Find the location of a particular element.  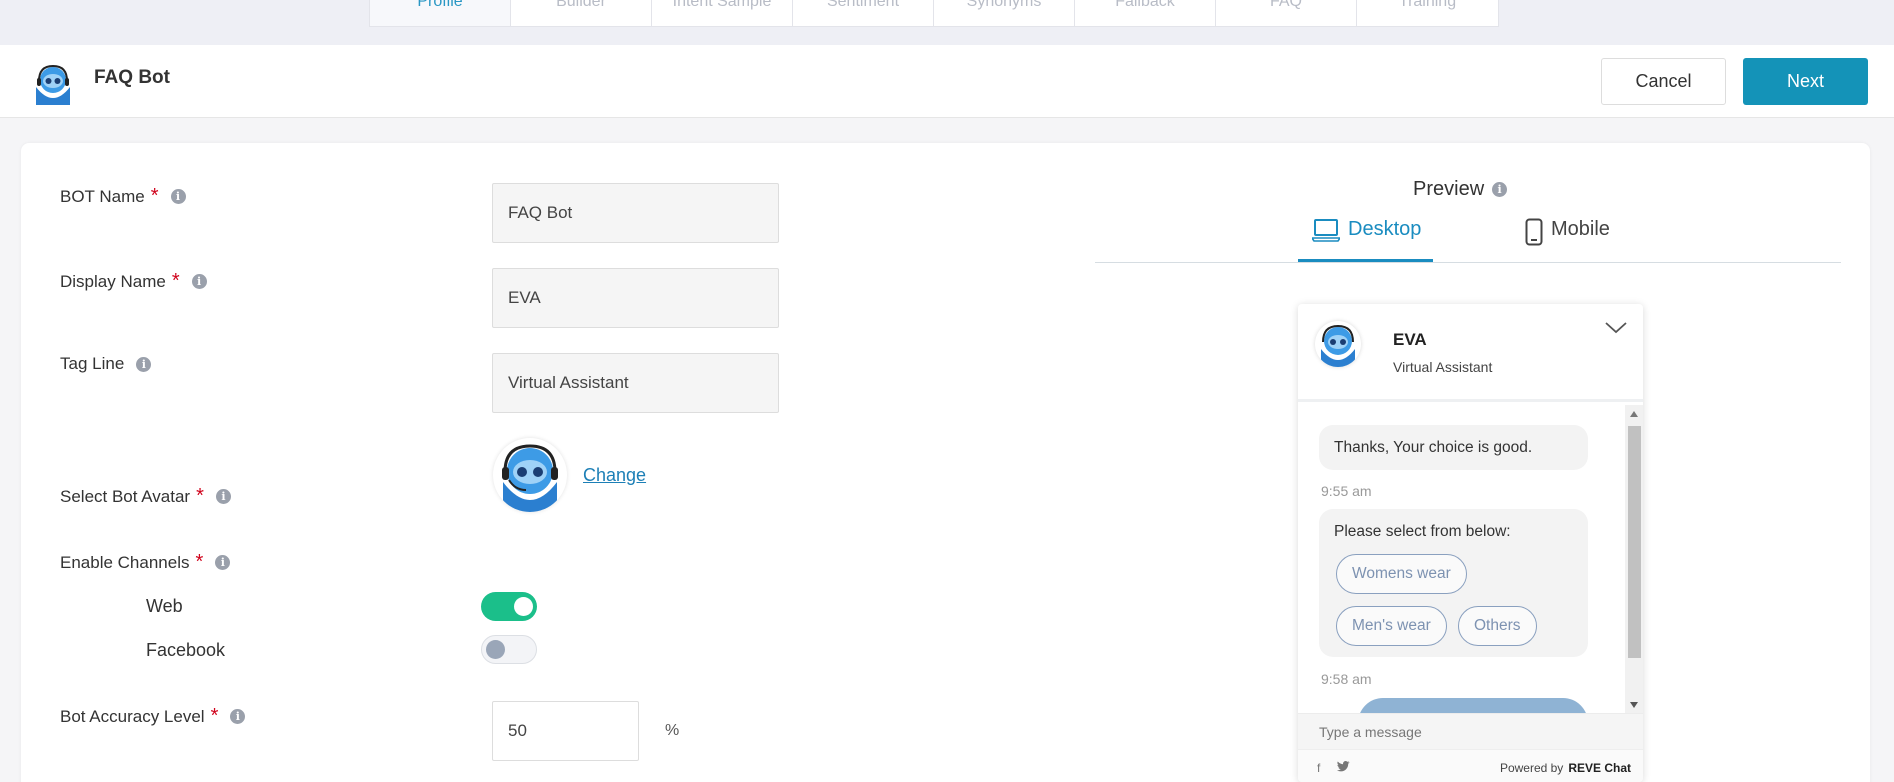

powered-by-text: Powered by is located at coordinates (1531, 768).